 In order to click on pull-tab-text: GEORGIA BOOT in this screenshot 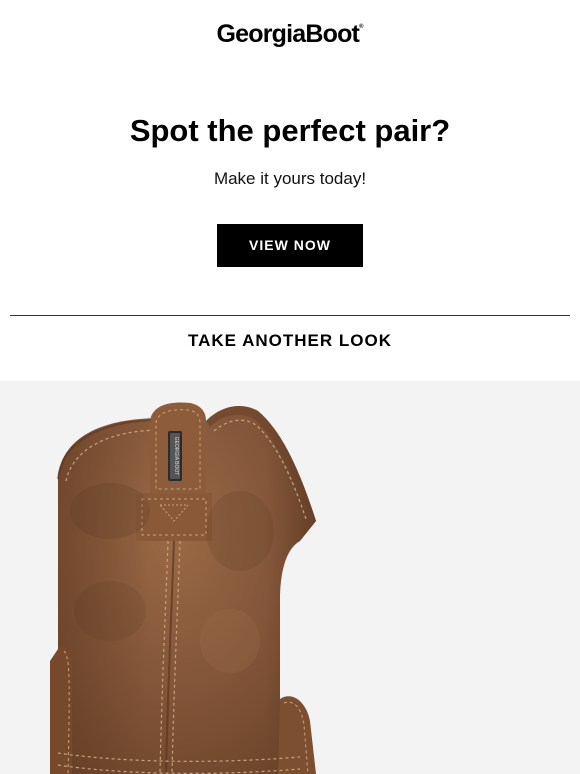, I will do `click(176, 456)`.